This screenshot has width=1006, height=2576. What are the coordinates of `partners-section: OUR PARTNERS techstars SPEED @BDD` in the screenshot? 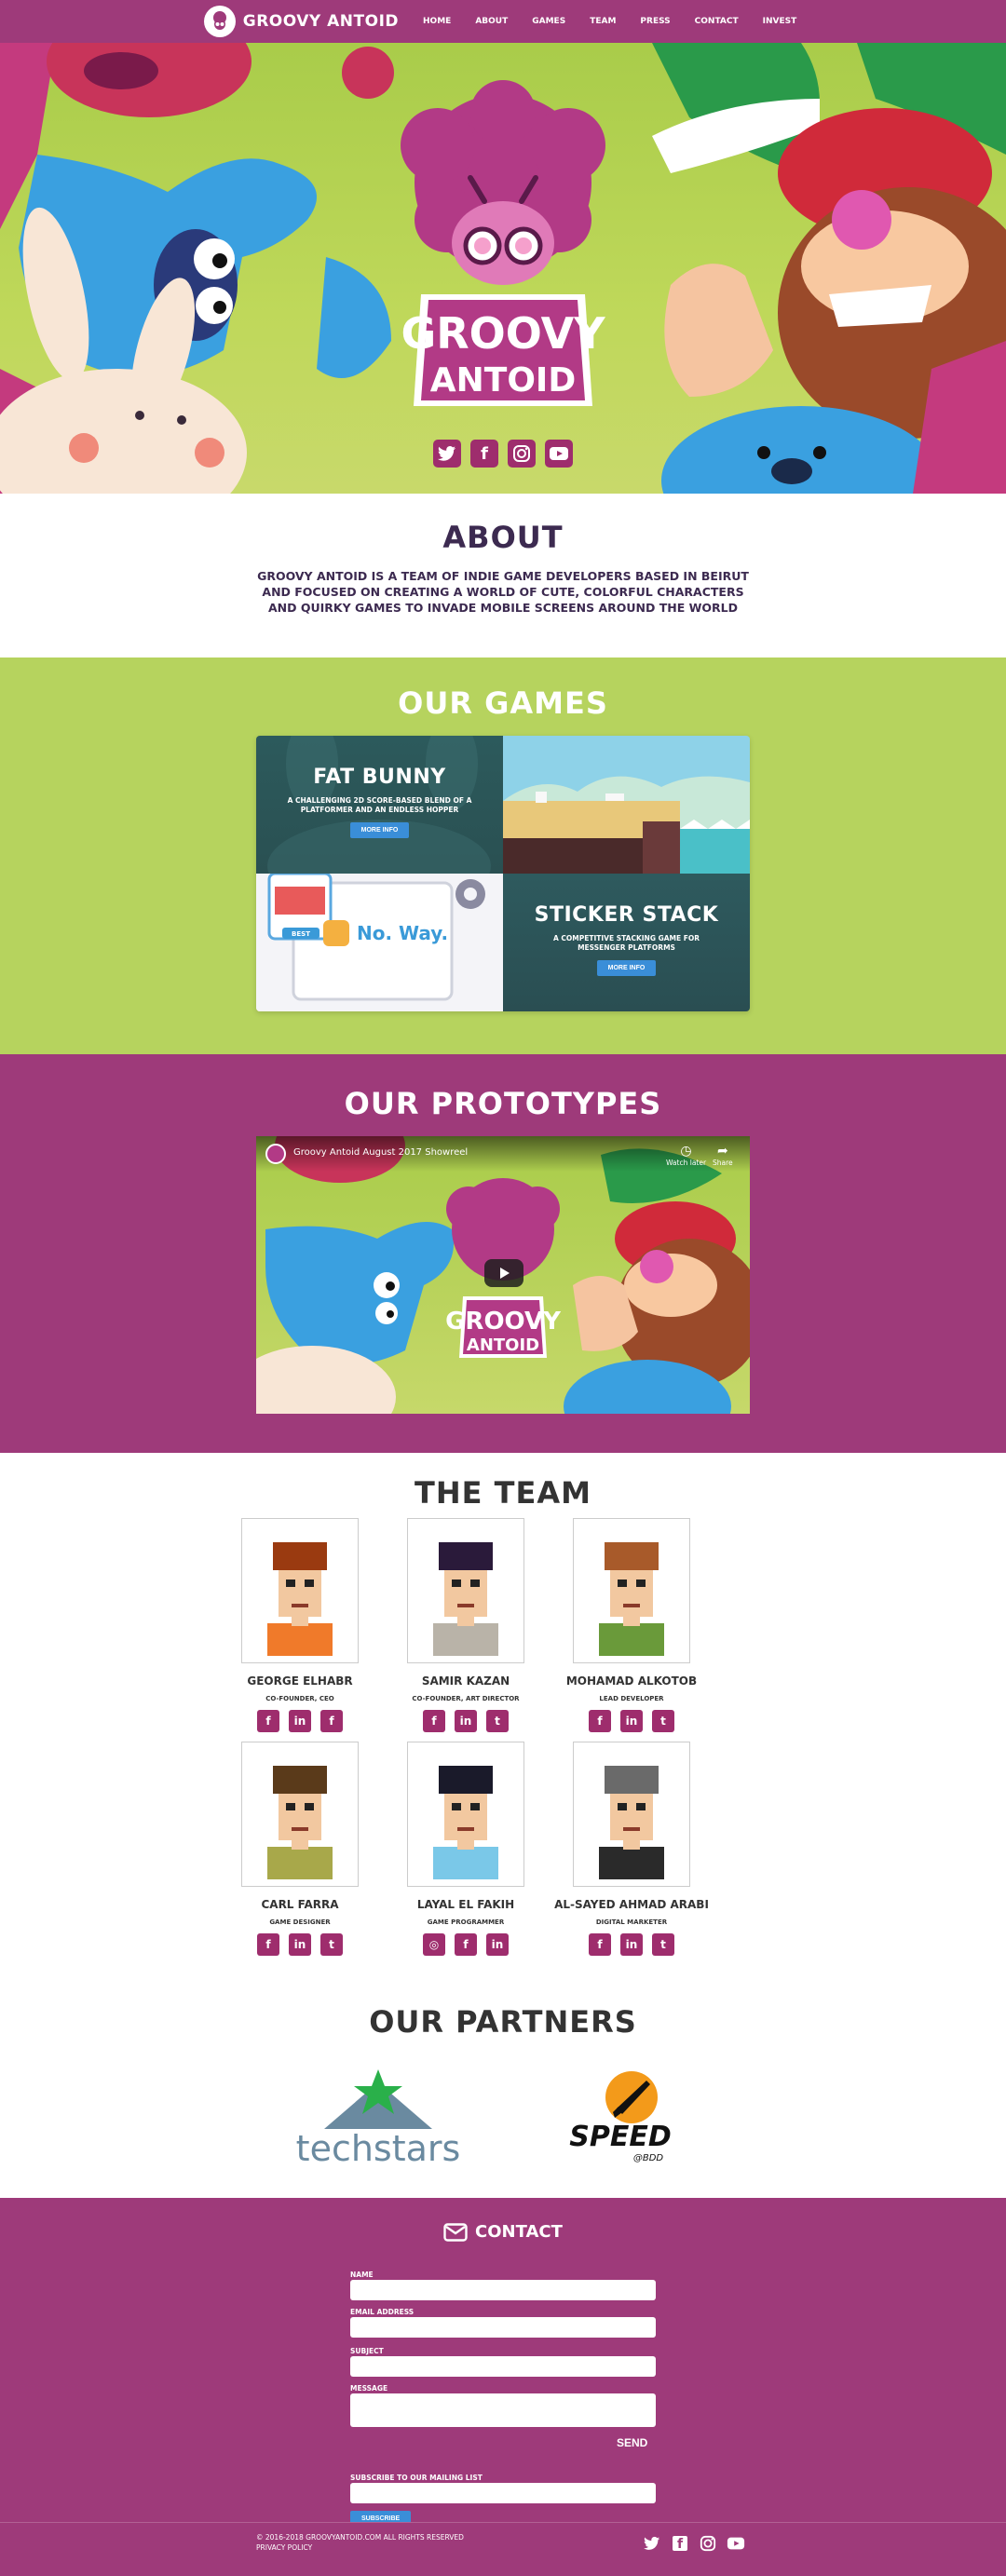 It's located at (503, 2086).